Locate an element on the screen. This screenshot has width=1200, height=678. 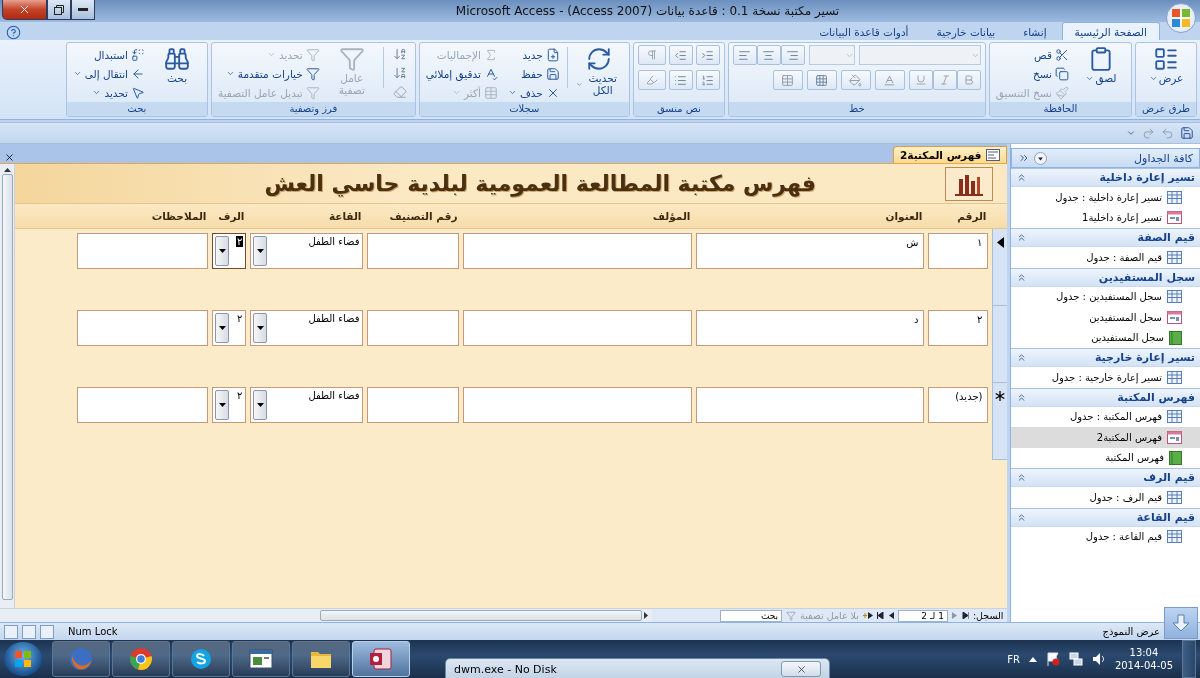
numbered-list-button is located at coordinates (707, 80).